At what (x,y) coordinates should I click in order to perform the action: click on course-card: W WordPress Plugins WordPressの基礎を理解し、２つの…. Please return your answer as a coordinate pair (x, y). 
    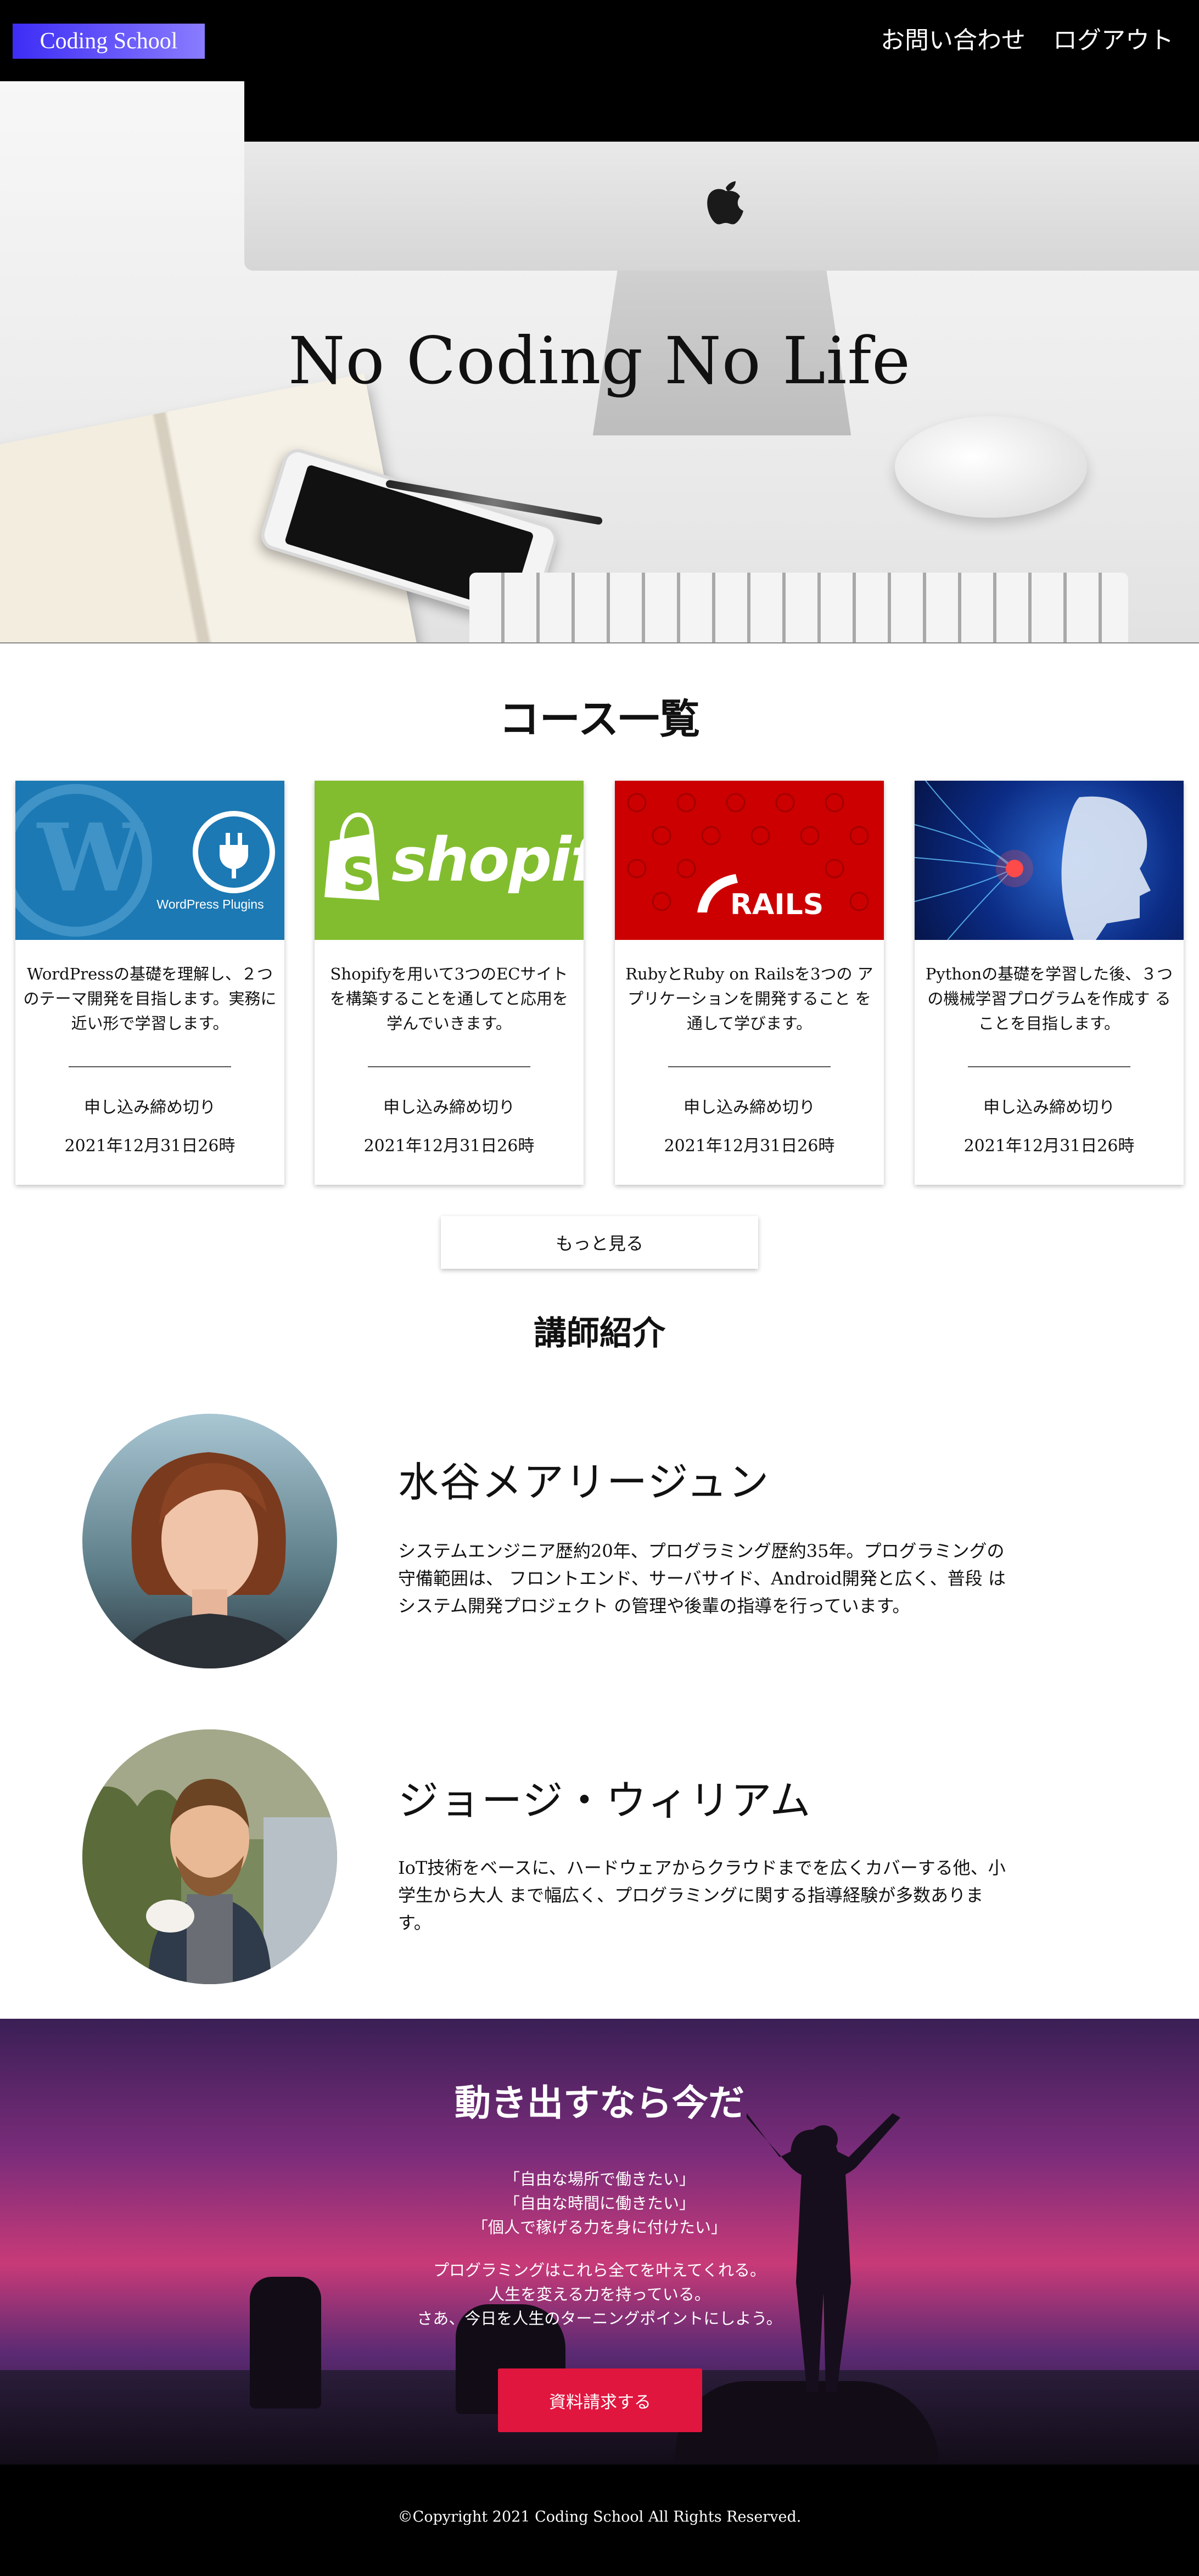
    Looking at the image, I should click on (149, 983).